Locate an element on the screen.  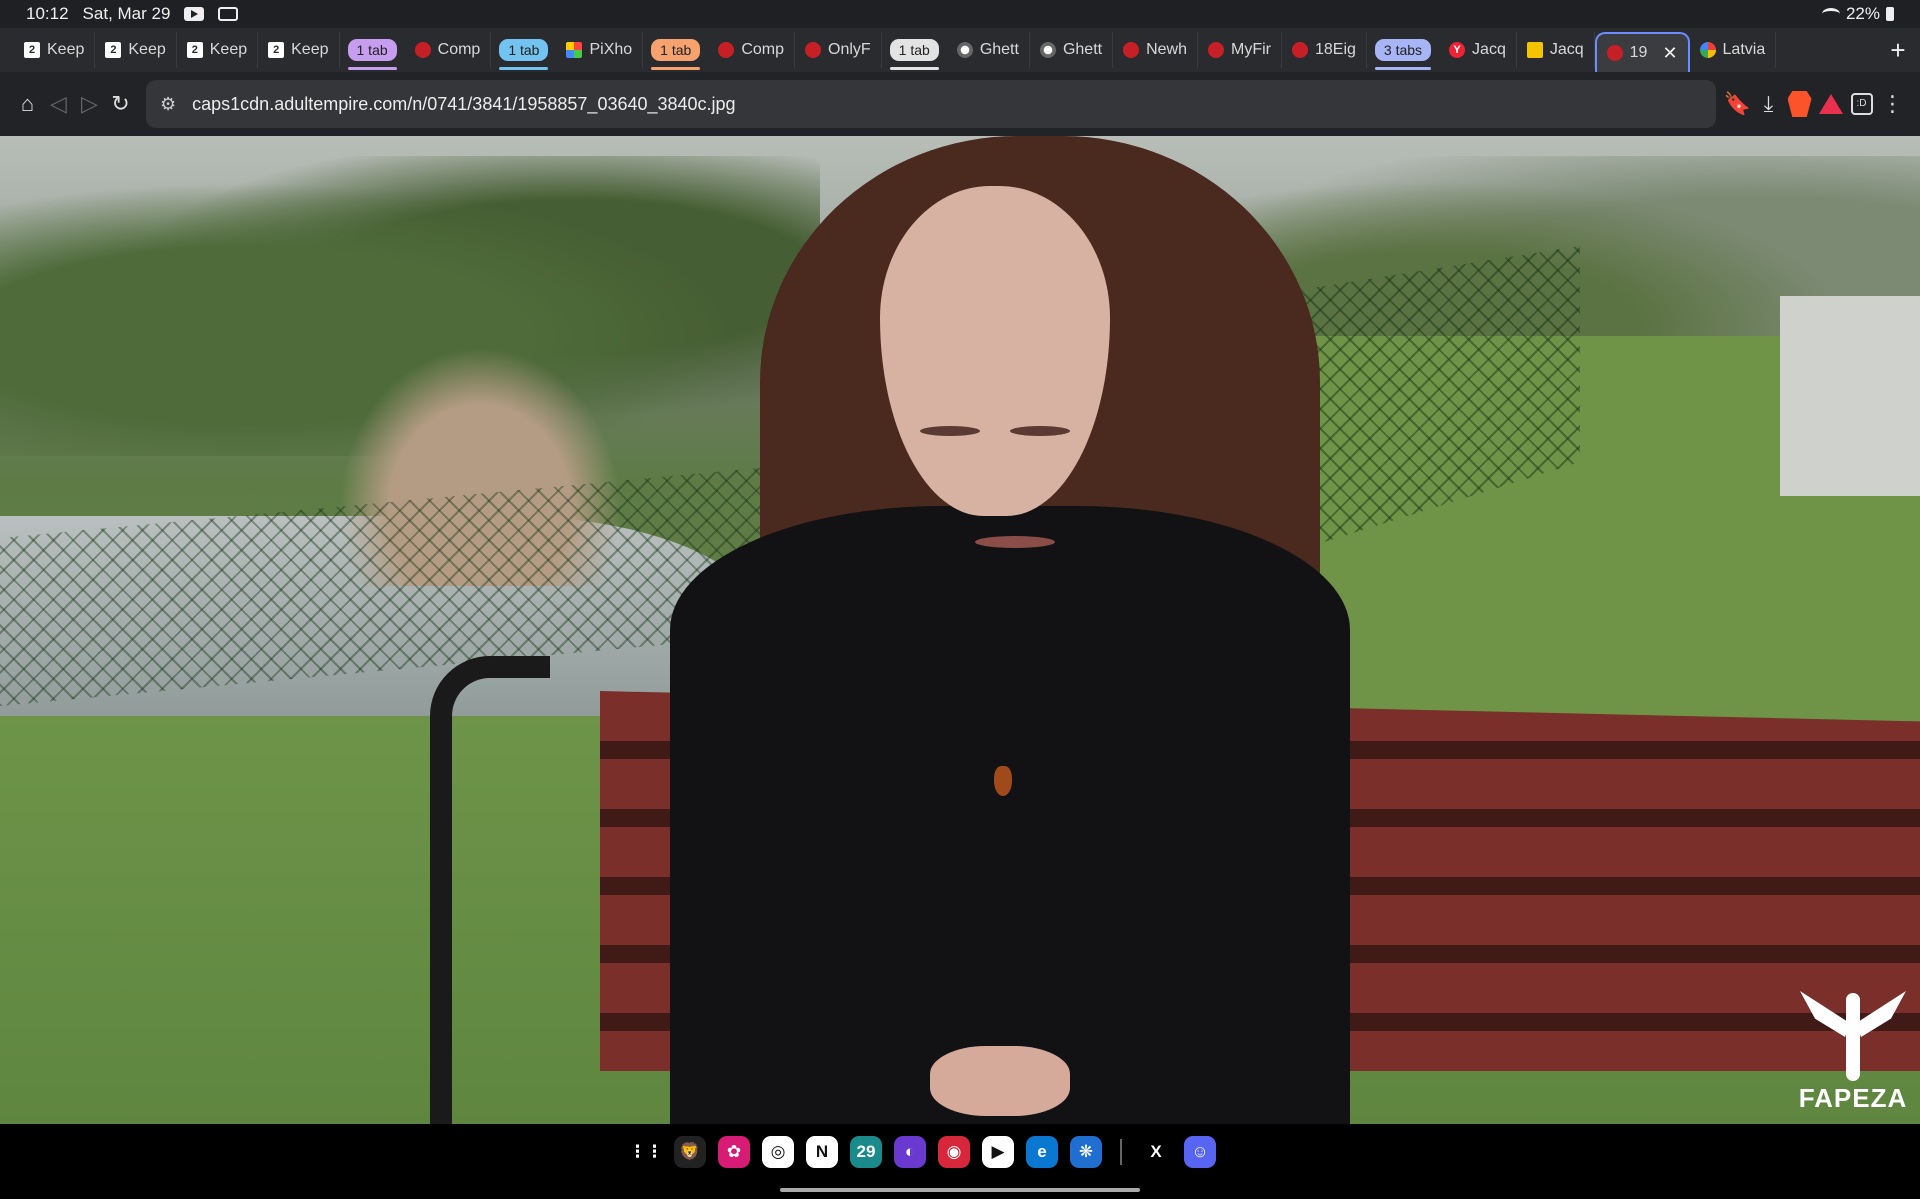
home-button: ⌂ is located at coordinates (27, 104).